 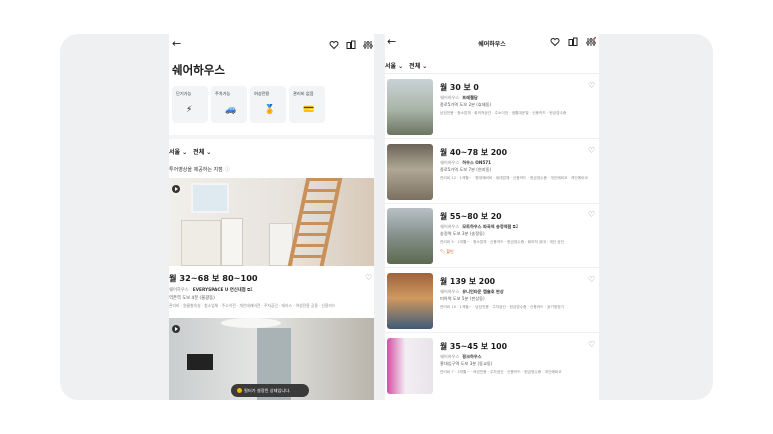 I want to click on listing-price: 월 55~80 보 20, so click(x=471, y=216).